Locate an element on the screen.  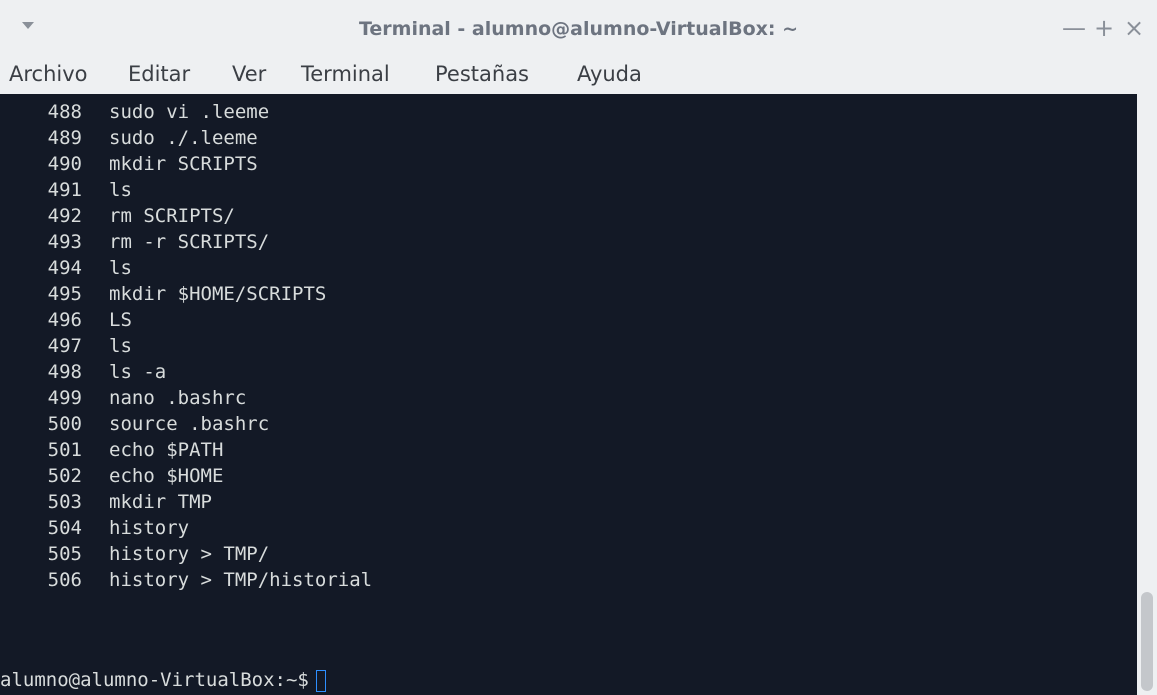
history-line: 501 echo $PATH is located at coordinates (112, 450).